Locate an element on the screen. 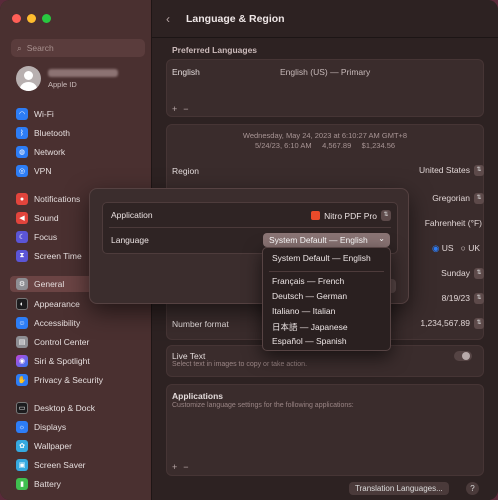 The width and height of the screenshot is (498, 500). preferred-language-name: English is located at coordinates (186, 72).